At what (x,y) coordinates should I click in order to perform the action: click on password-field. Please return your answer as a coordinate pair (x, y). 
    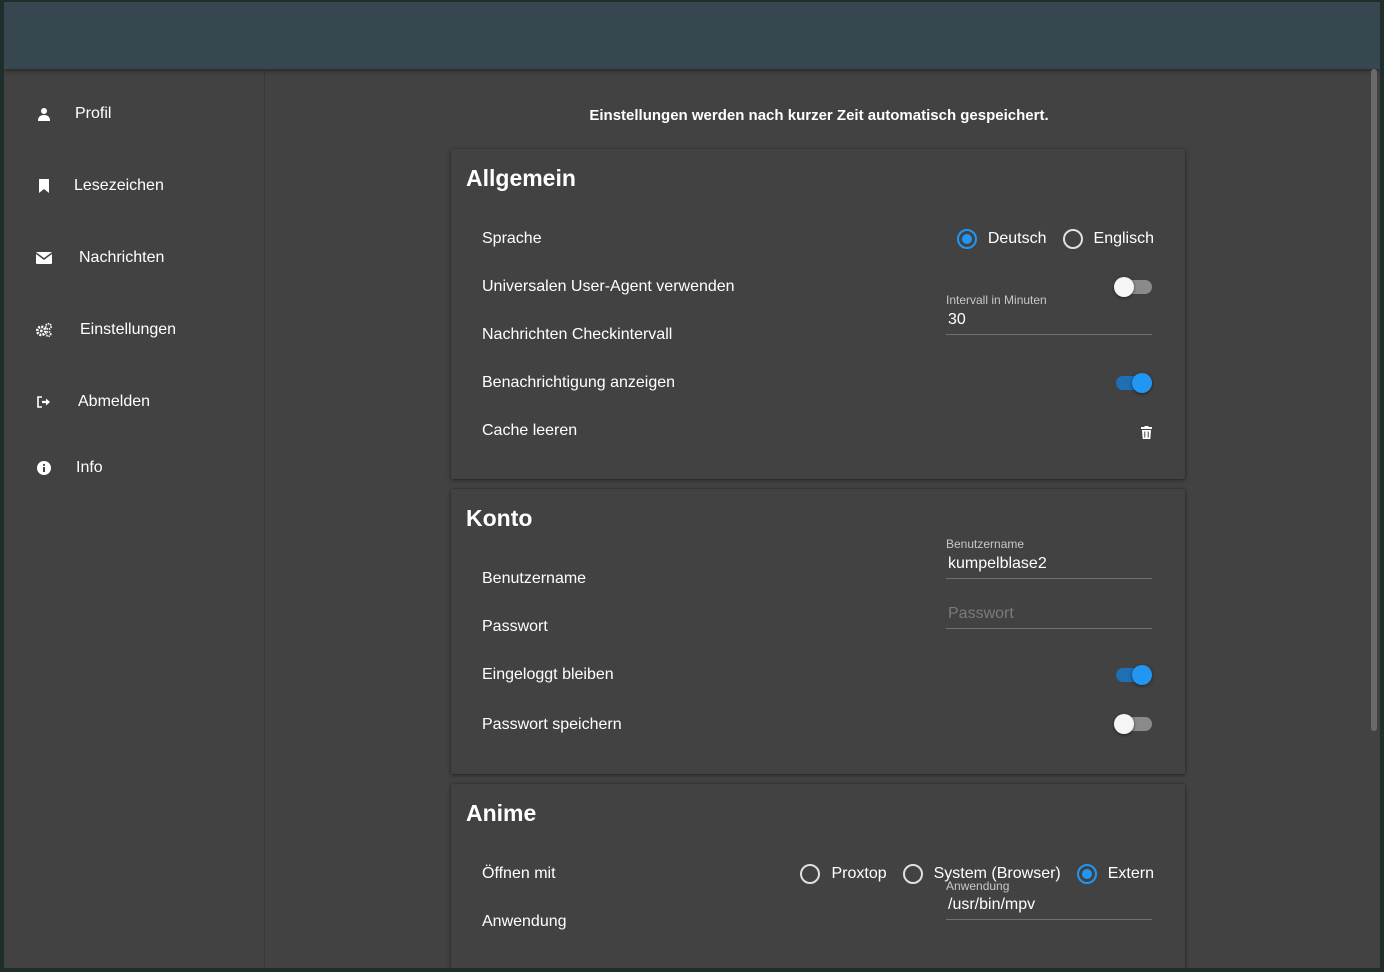
    Looking at the image, I should click on (1049, 615).